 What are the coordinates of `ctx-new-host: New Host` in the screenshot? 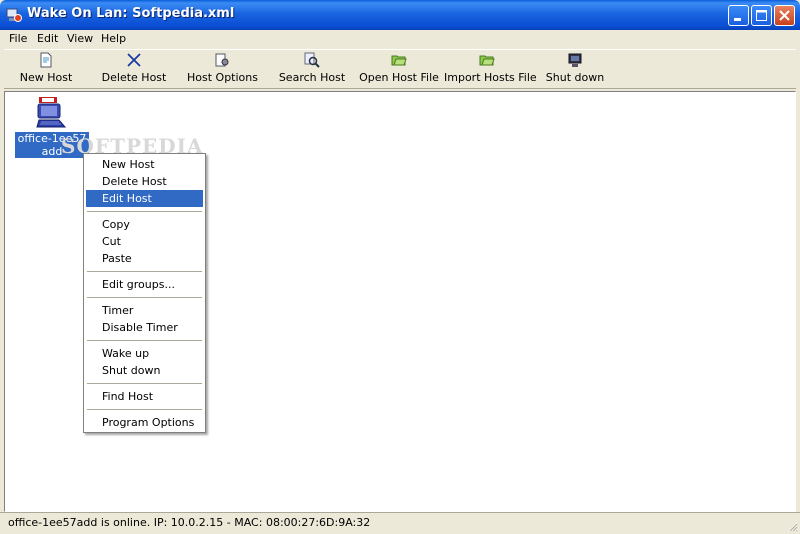 It's located at (144, 164).